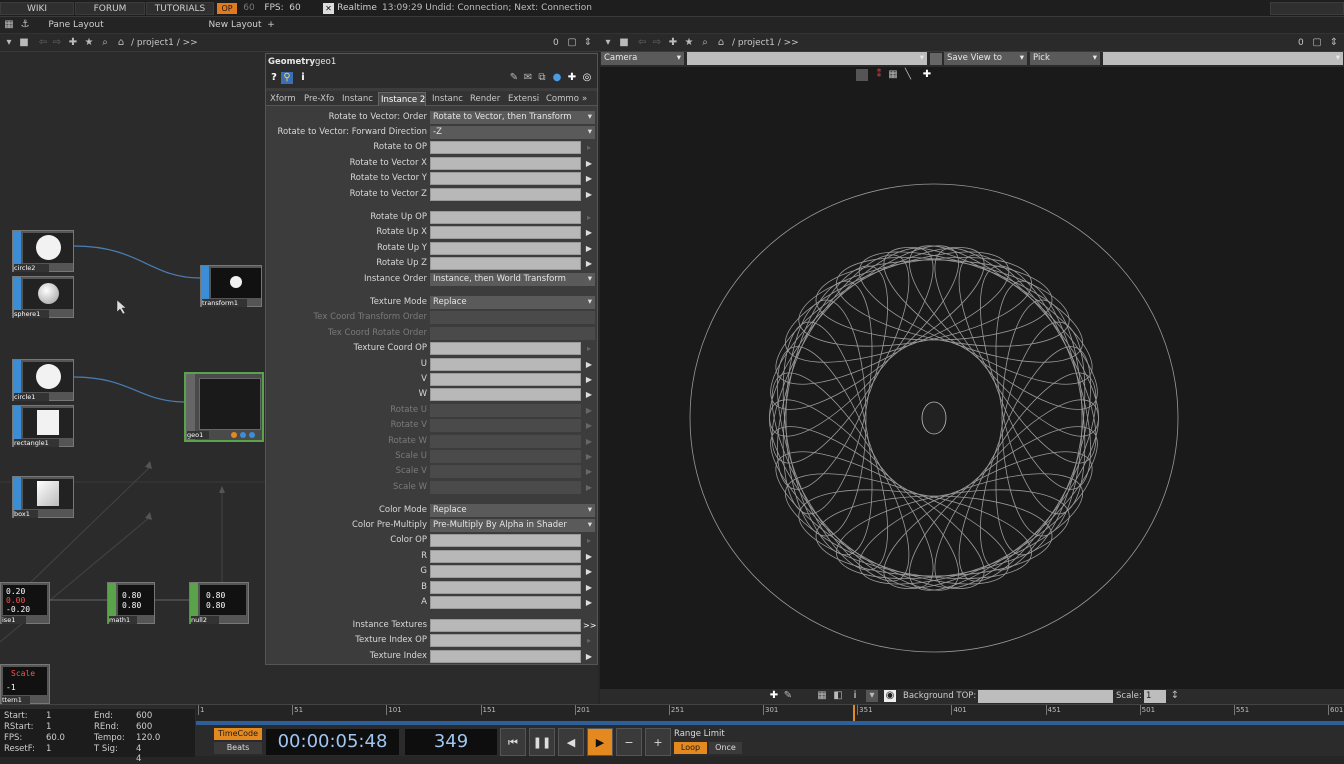 The image size is (1344, 764). I want to click on viewer-tool-3: ▦, so click(893, 75).